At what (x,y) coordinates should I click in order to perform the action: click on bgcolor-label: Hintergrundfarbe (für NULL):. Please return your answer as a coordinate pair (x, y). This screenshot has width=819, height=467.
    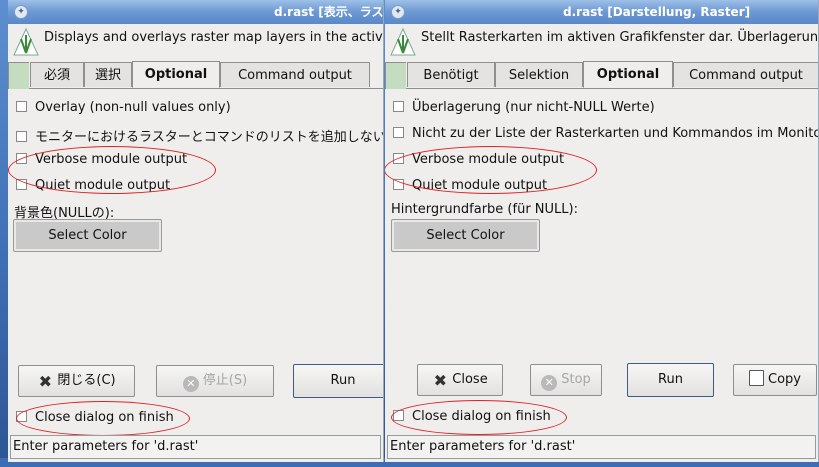
    Looking at the image, I should click on (484, 209).